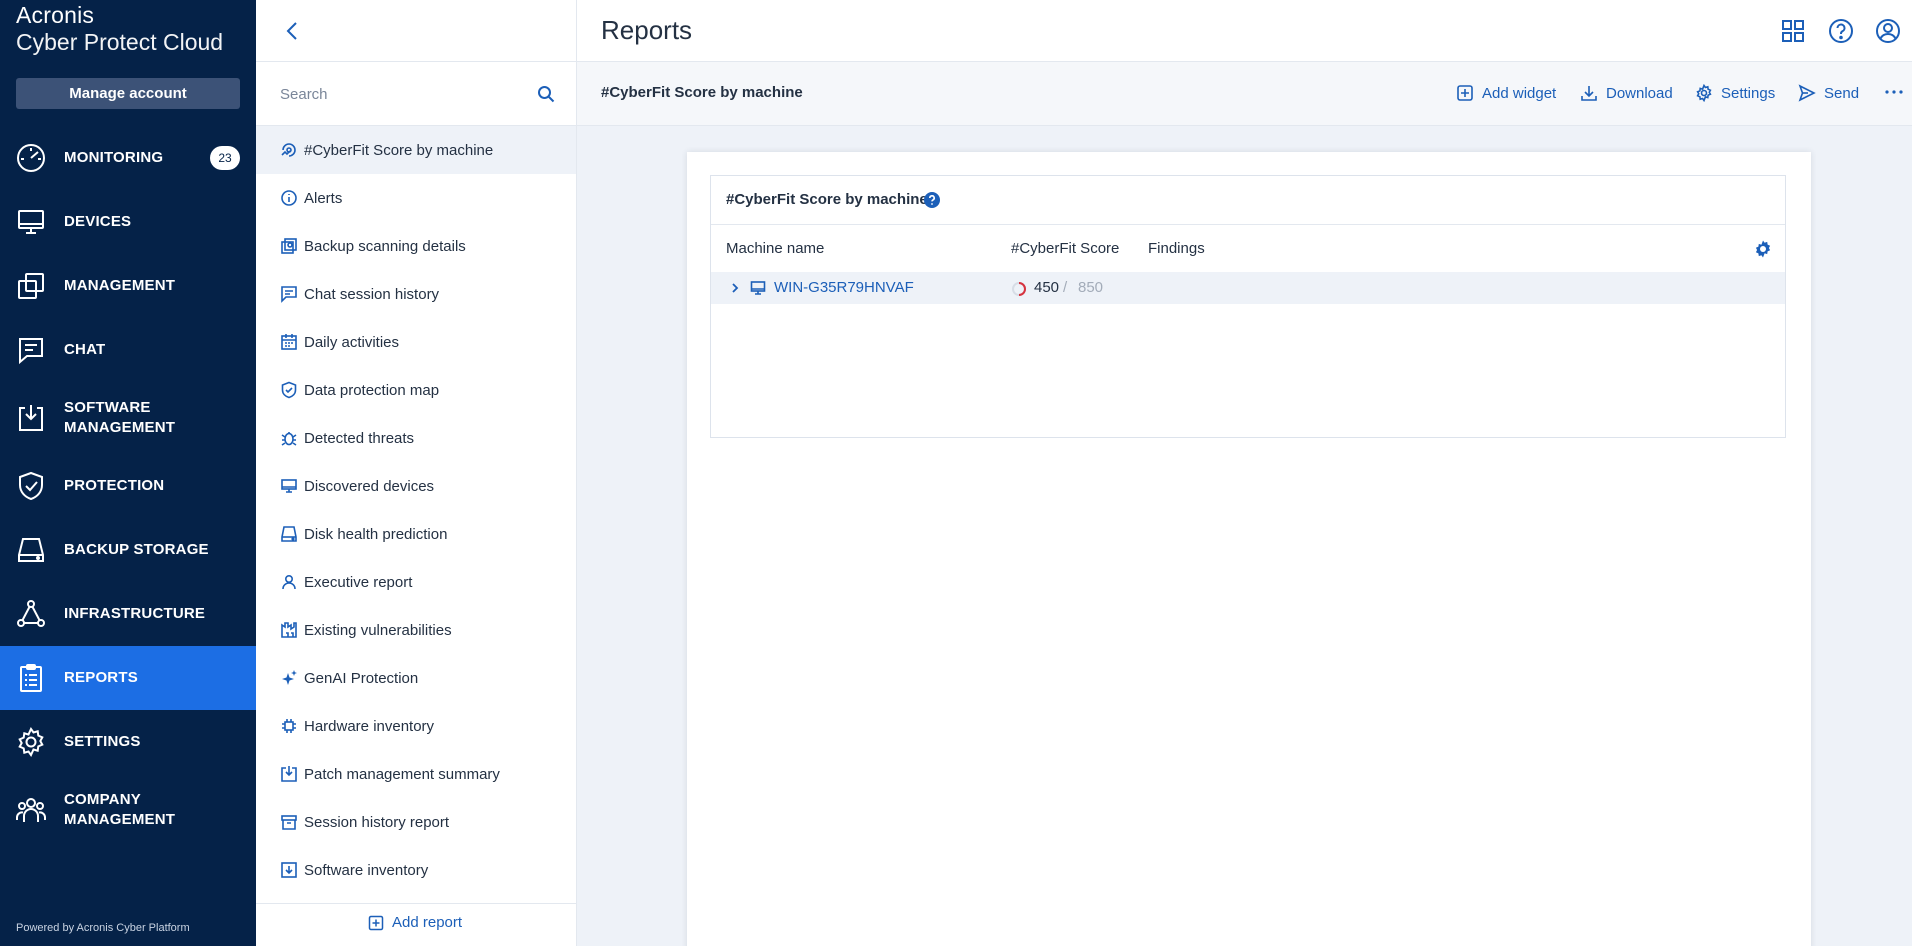 The image size is (1912, 946). I want to click on nav-item-protection: PROTECTION, so click(128, 486).